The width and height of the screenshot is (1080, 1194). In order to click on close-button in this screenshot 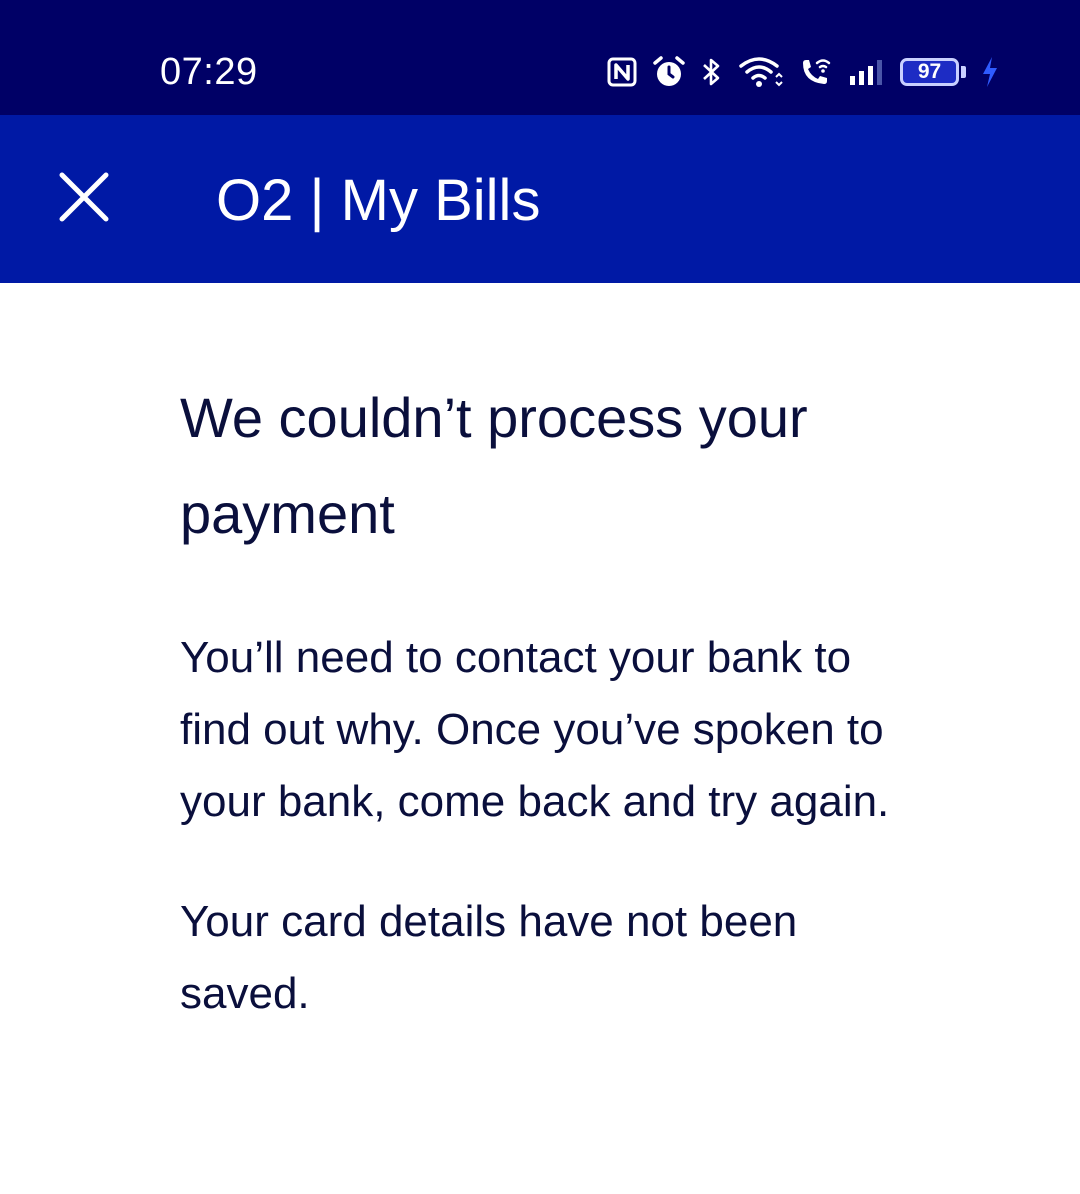, I will do `click(84, 199)`.